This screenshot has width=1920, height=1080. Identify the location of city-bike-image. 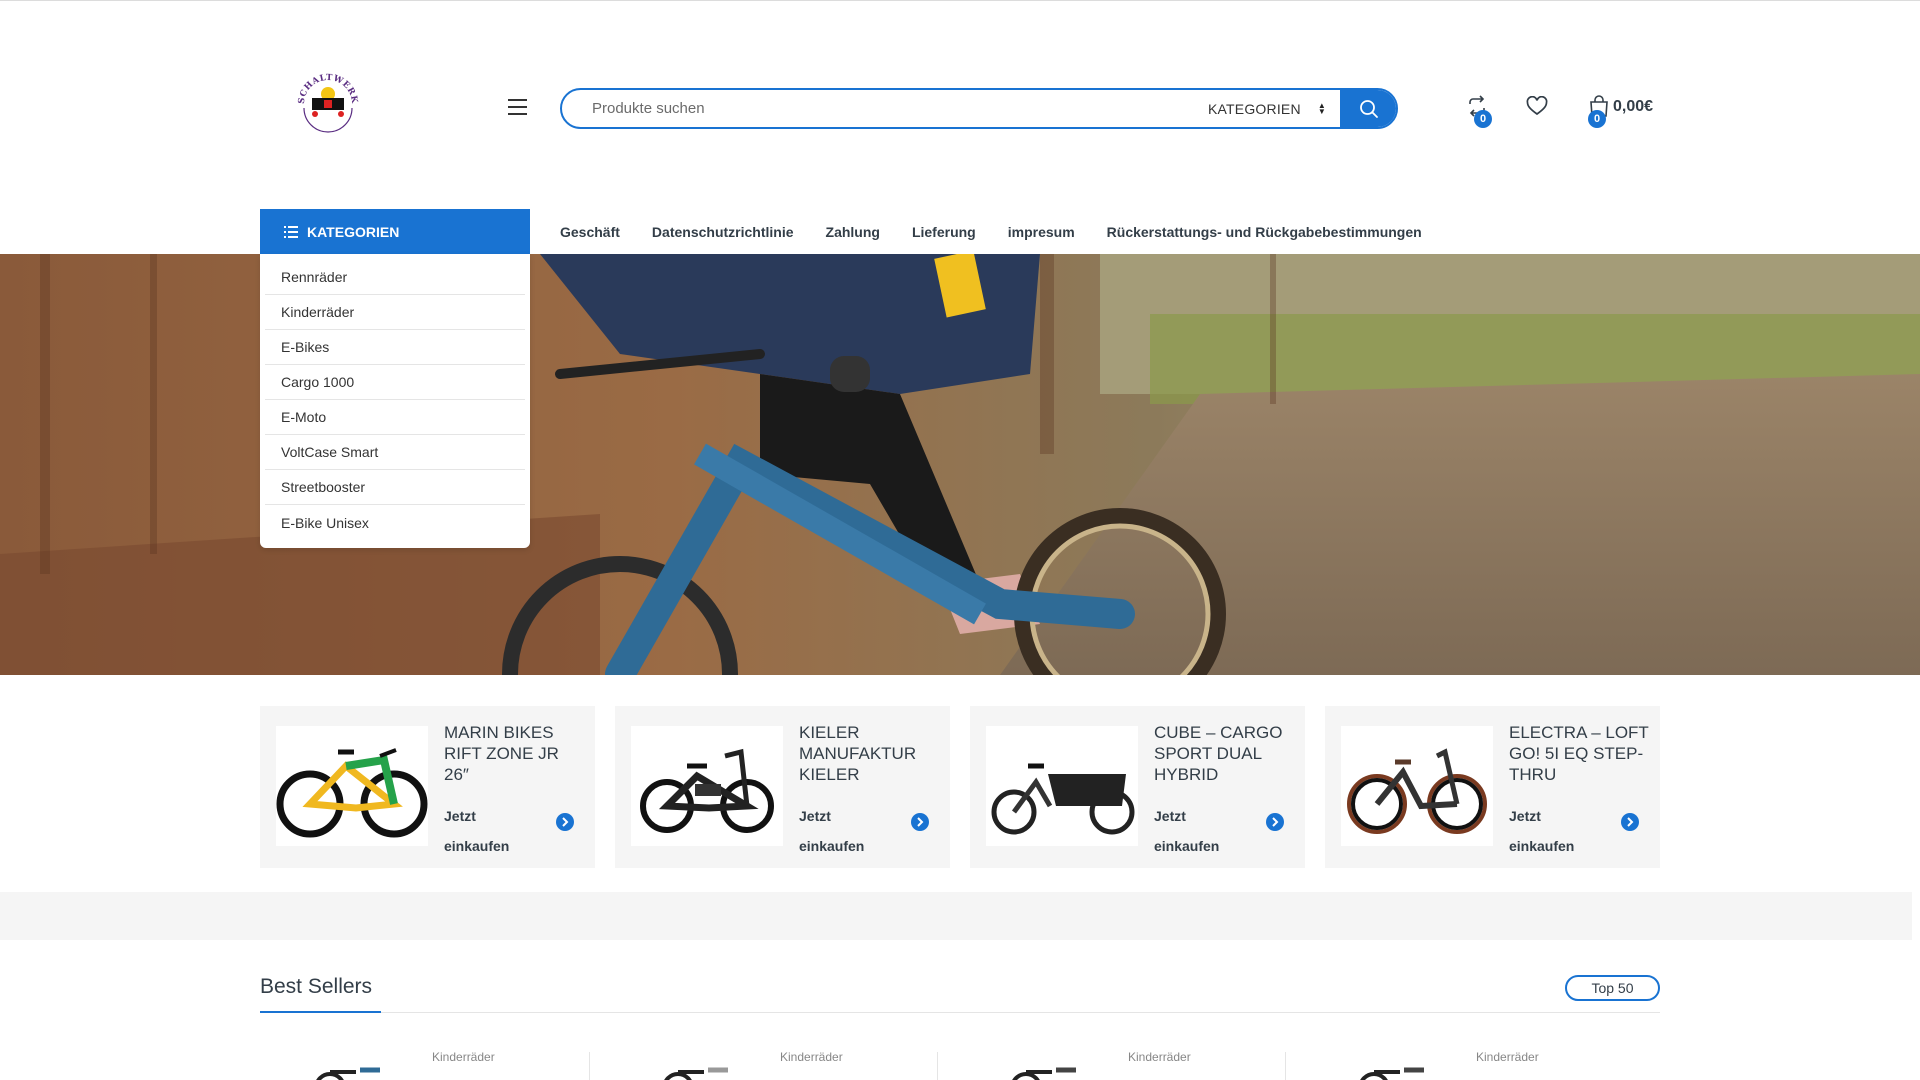
(1417, 791).